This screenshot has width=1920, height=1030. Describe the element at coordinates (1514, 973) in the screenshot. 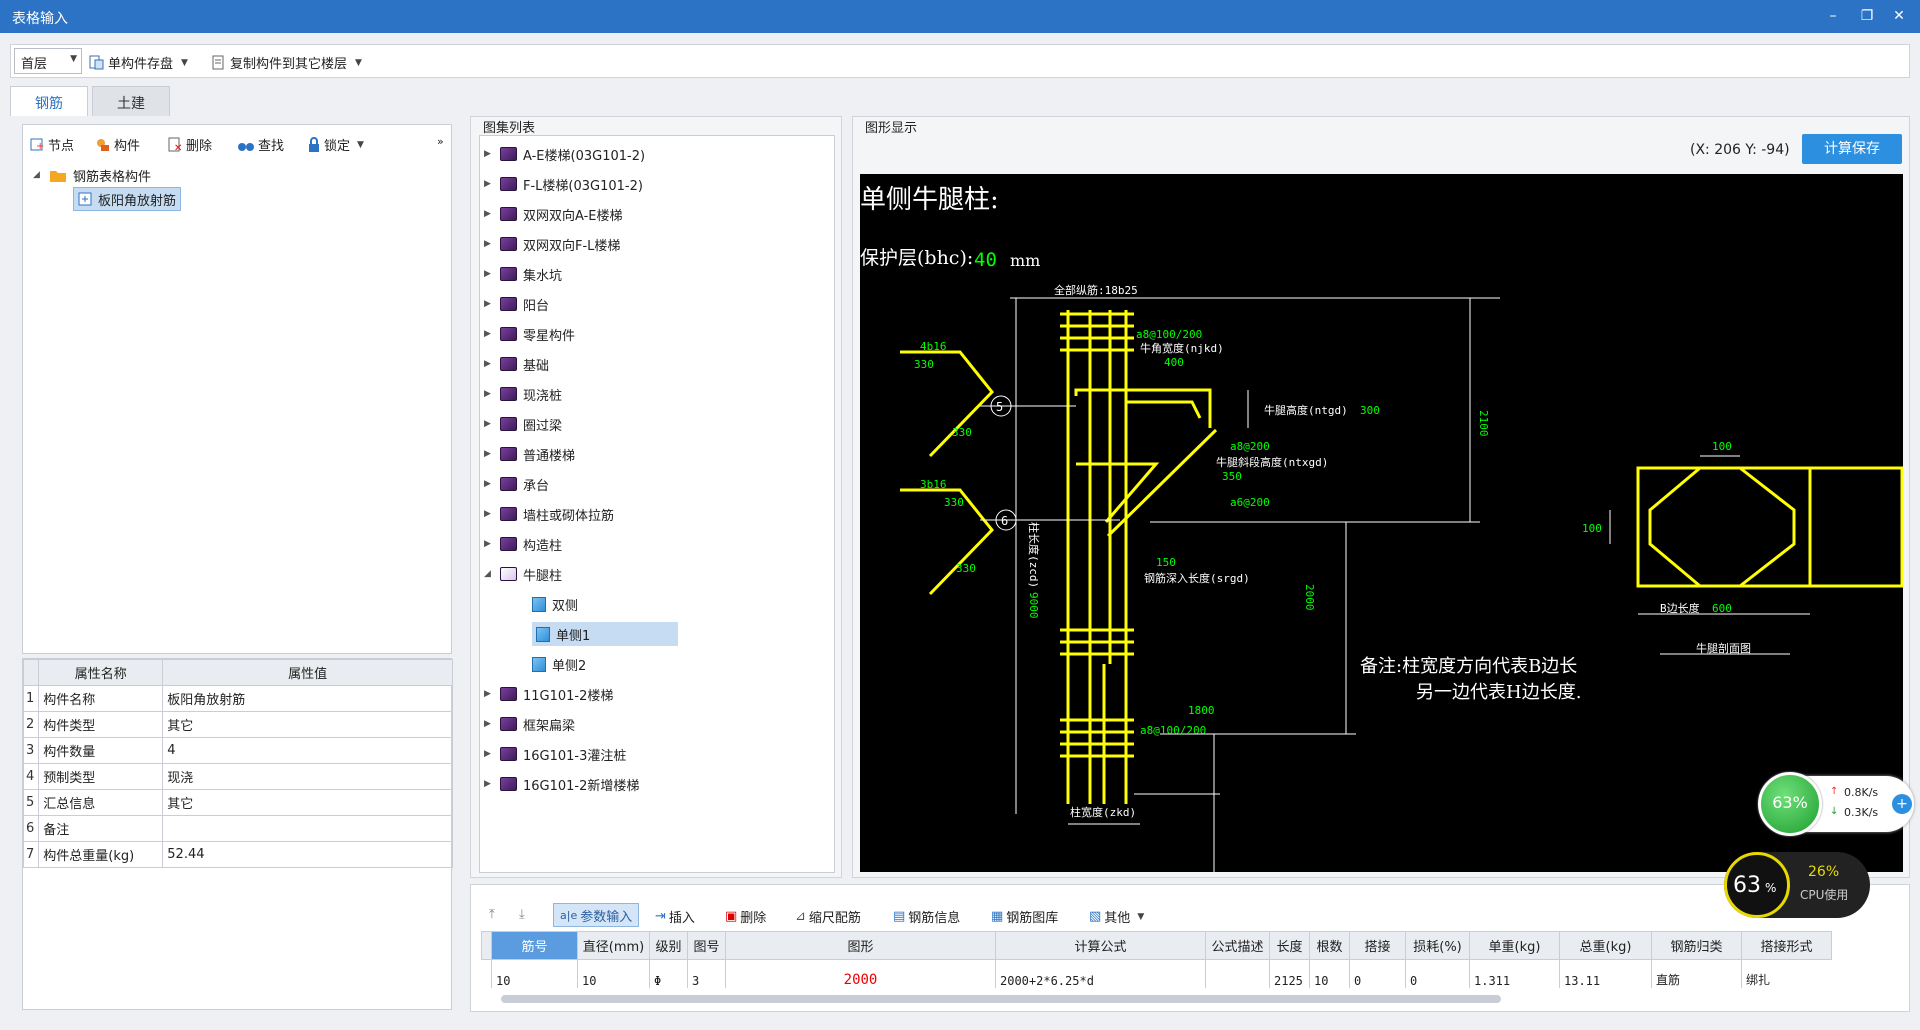

I see `cell-unit-weight: 1.311` at that location.